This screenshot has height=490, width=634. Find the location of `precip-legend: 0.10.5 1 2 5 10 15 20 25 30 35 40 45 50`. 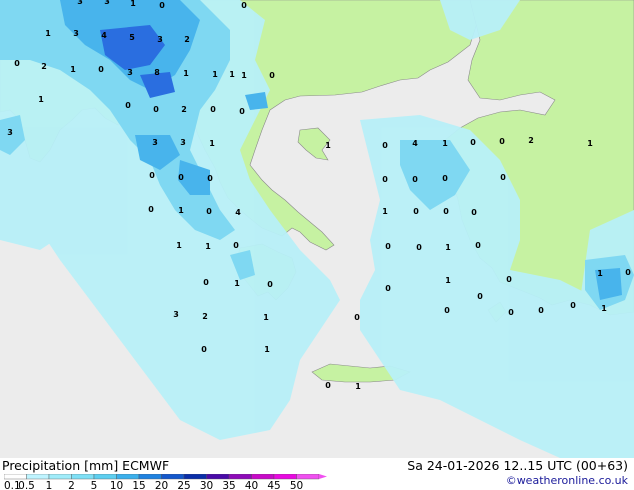

precip-legend: 0.10.5 1 2 5 10 15 20 25 30 35 40 45 50 is located at coordinates (165, 482).